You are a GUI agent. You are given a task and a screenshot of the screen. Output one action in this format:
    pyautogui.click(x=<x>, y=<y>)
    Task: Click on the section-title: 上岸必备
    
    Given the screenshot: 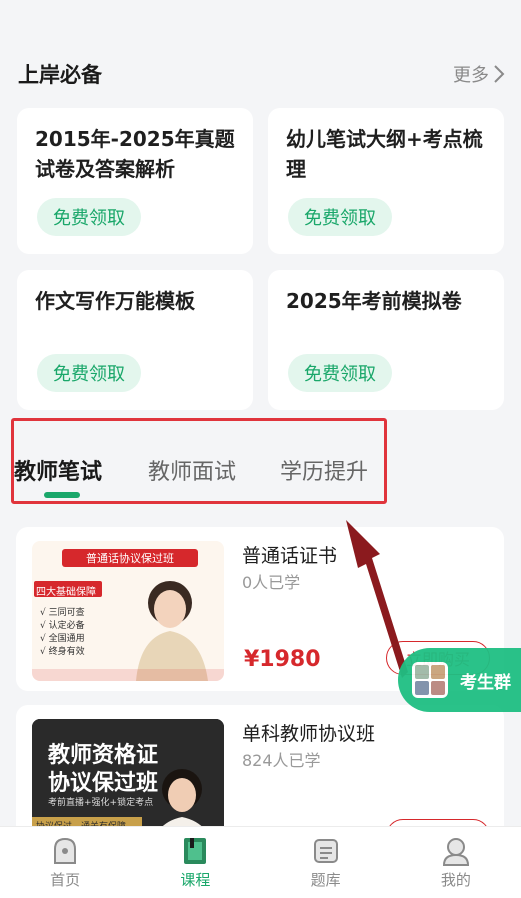 What is the action you would take?
    pyautogui.click(x=60, y=75)
    